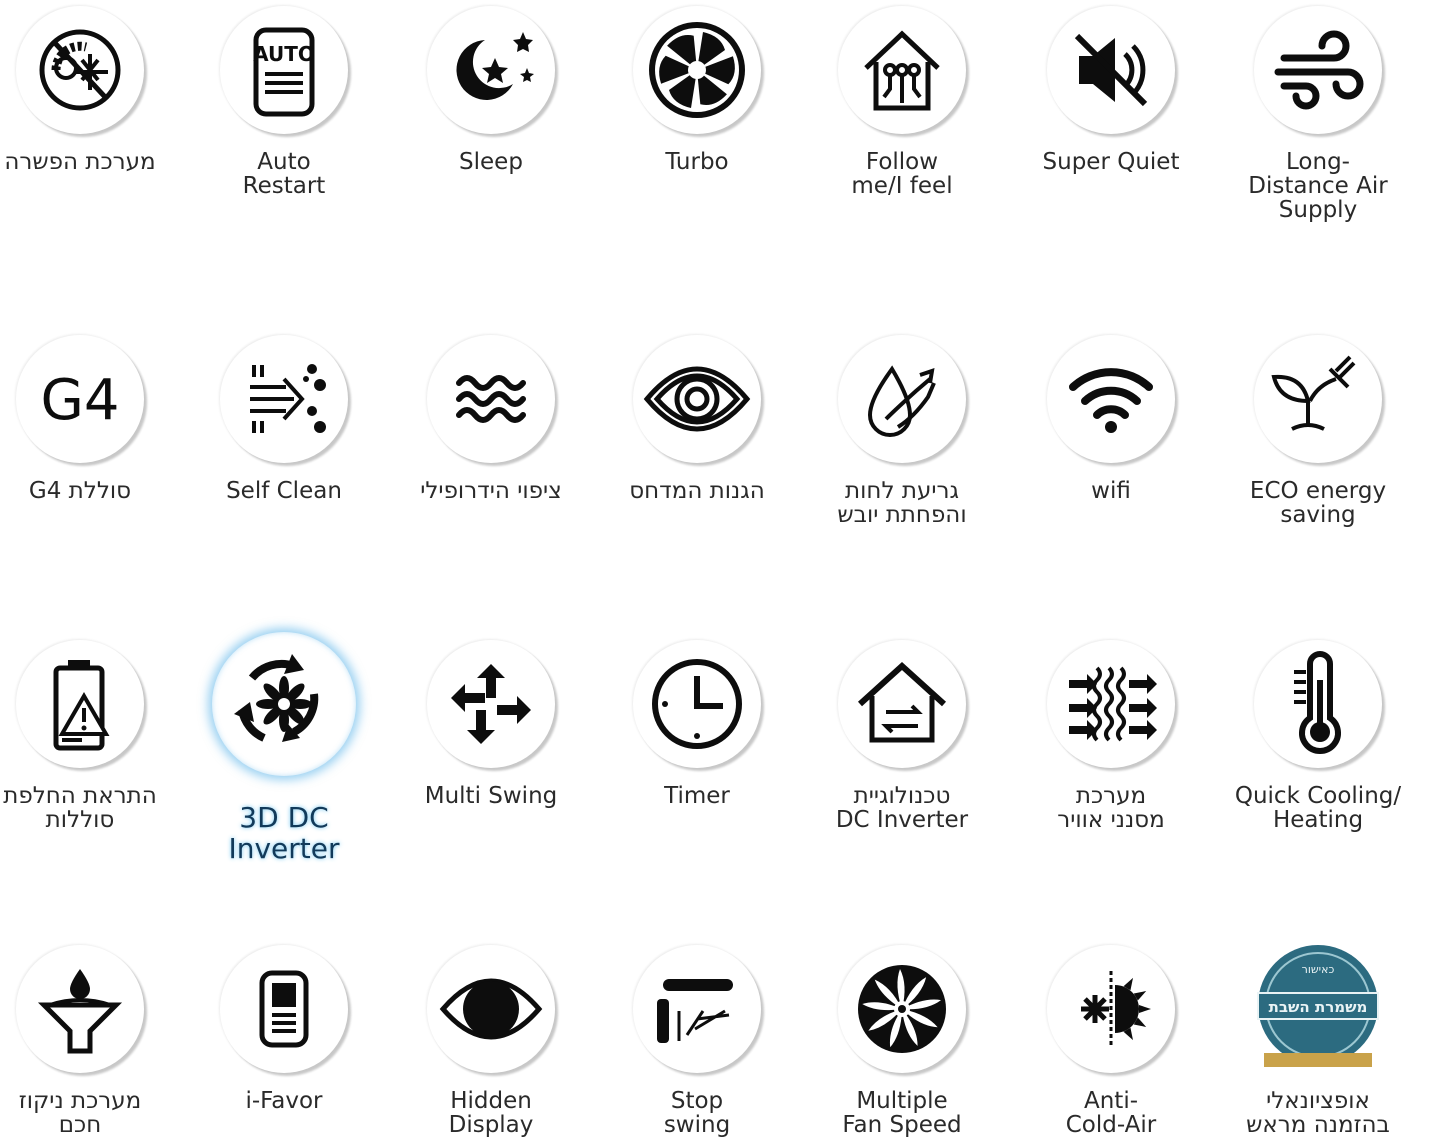  I want to click on feature-label-line: אופציונאלי, so click(1318, 1101).